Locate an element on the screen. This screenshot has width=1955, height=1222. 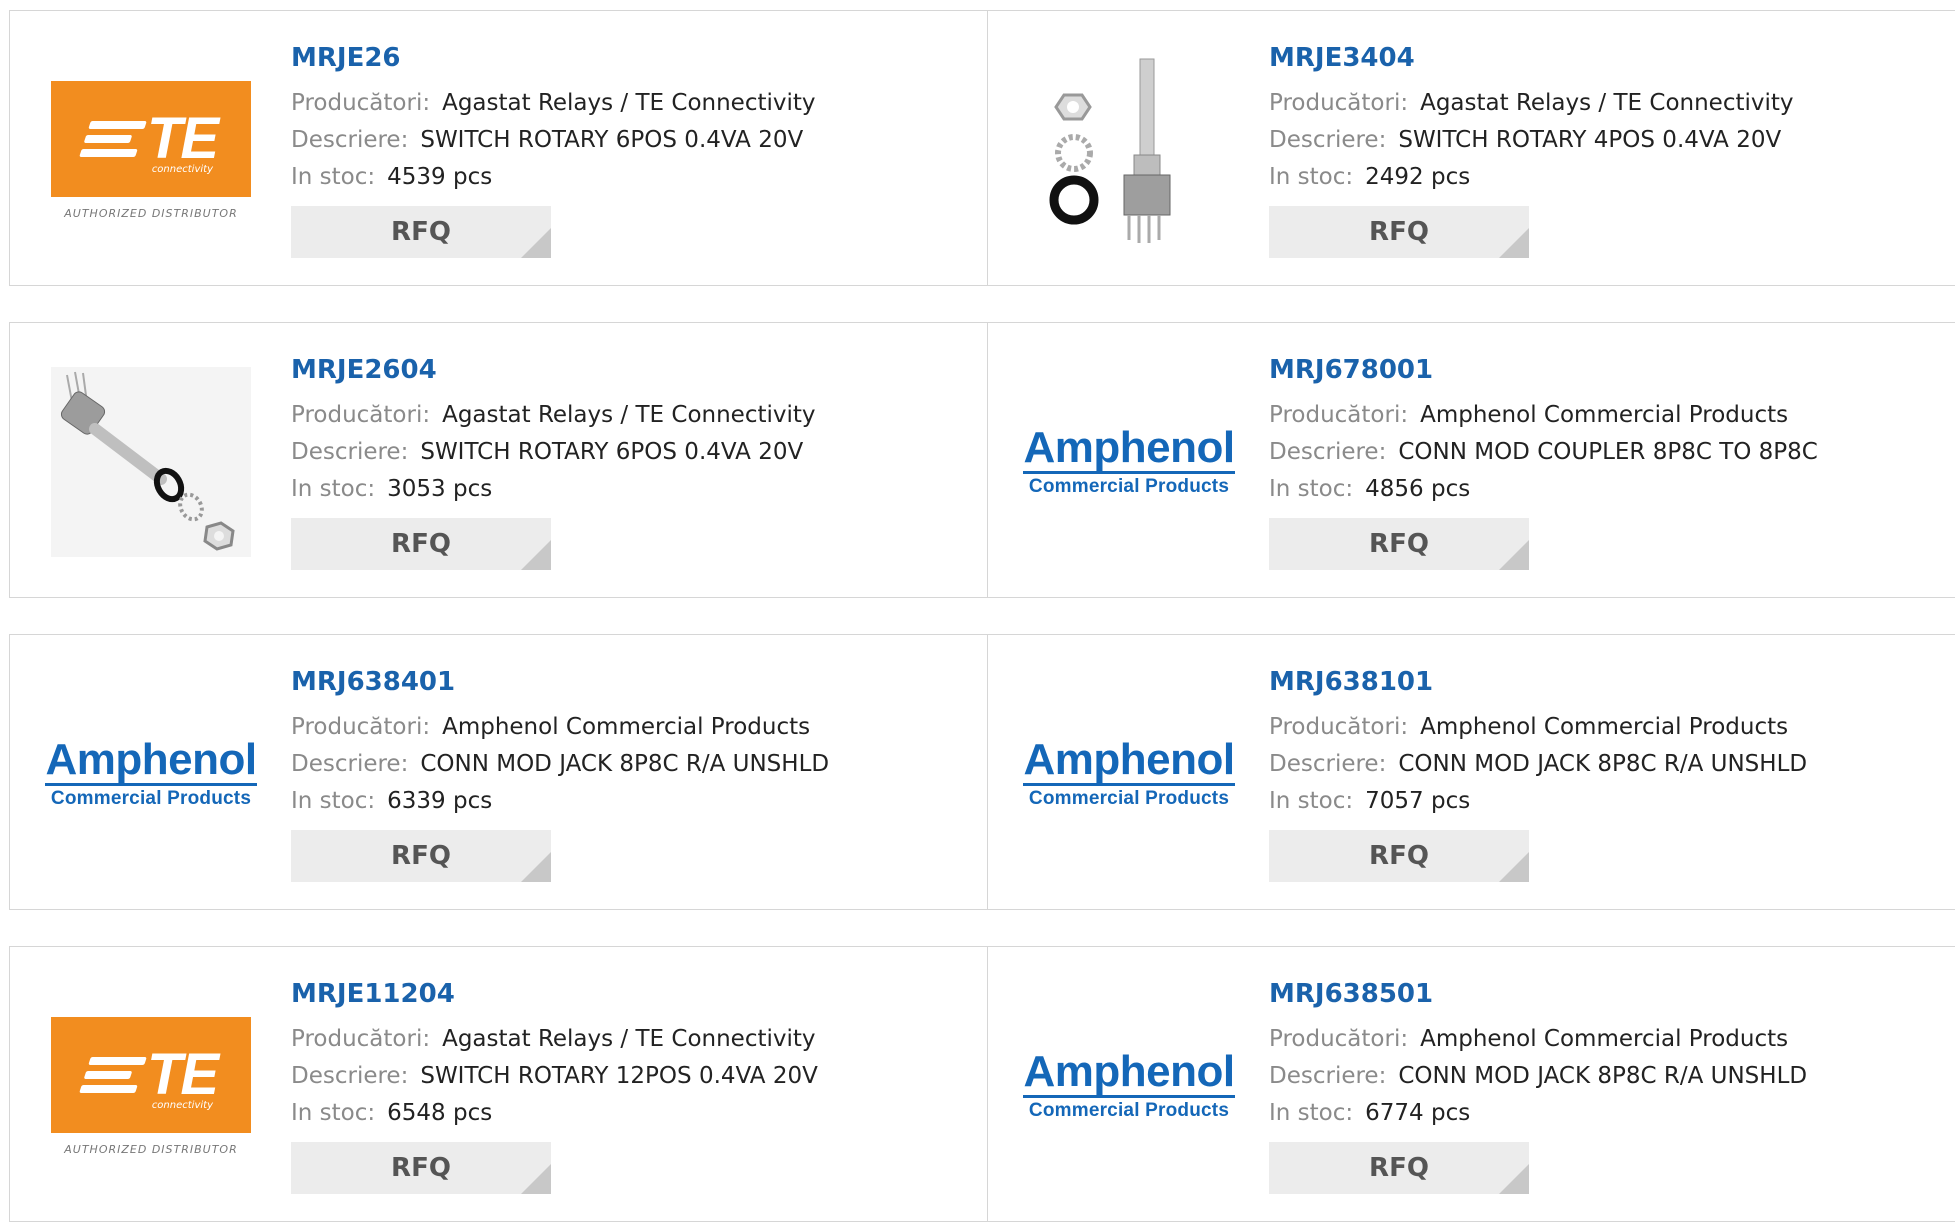
stock-value: 7057 pcs is located at coordinates (1418, 801).